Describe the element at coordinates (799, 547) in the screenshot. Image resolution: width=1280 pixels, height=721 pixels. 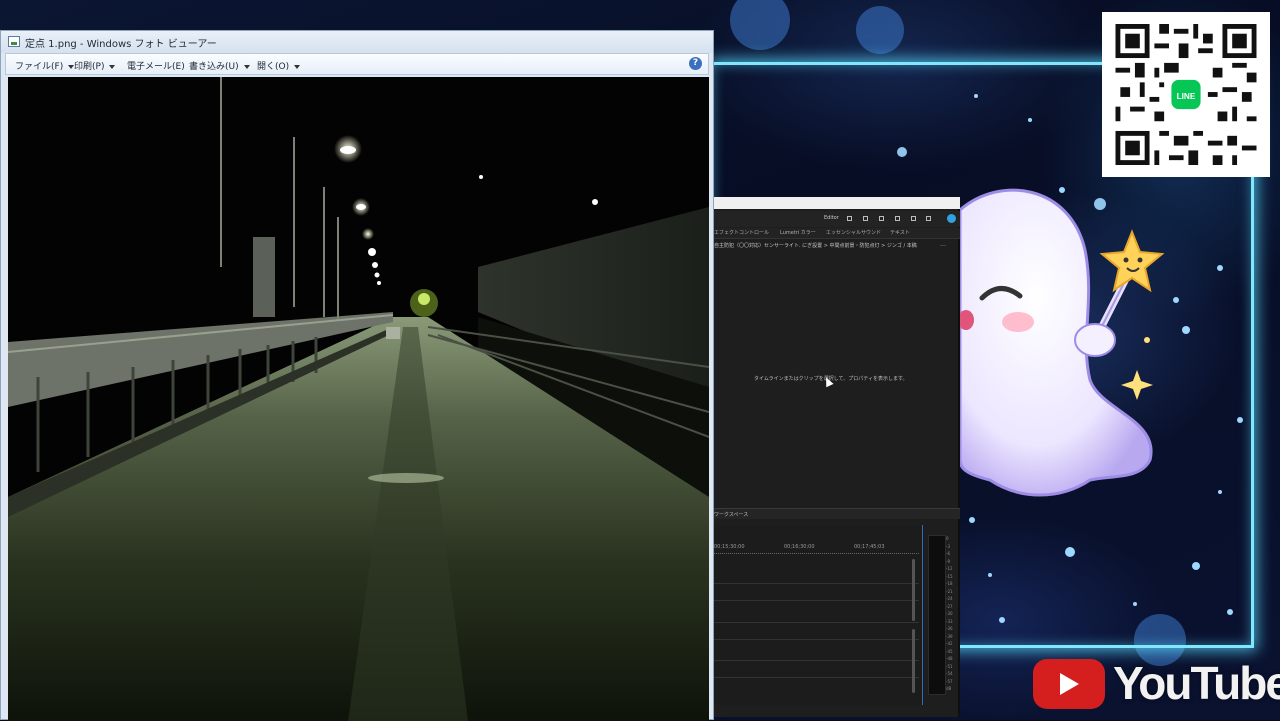
I see `timecode: 00;16;30;00` at that location.